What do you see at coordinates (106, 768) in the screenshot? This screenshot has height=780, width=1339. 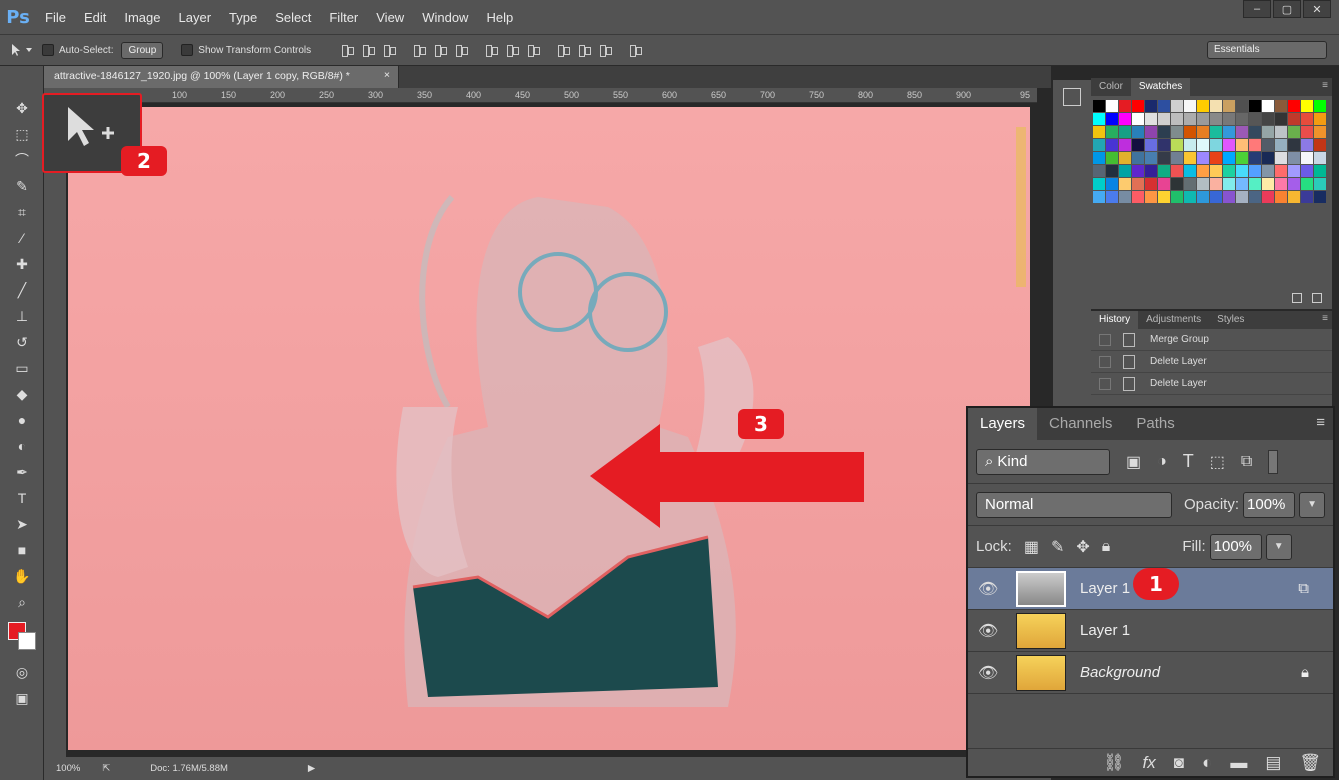 I see `export-icon: ⇱` at bounding box center [106, 768].